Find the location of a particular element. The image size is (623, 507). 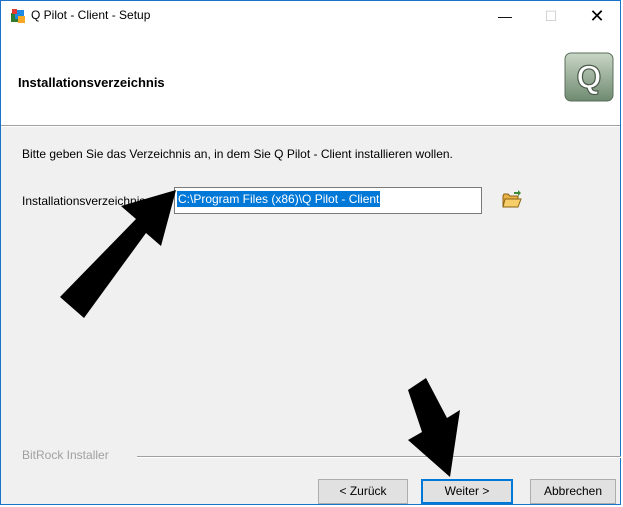

install-dir-label: Installationsverzeichnis is located at coordinates (84, 201).